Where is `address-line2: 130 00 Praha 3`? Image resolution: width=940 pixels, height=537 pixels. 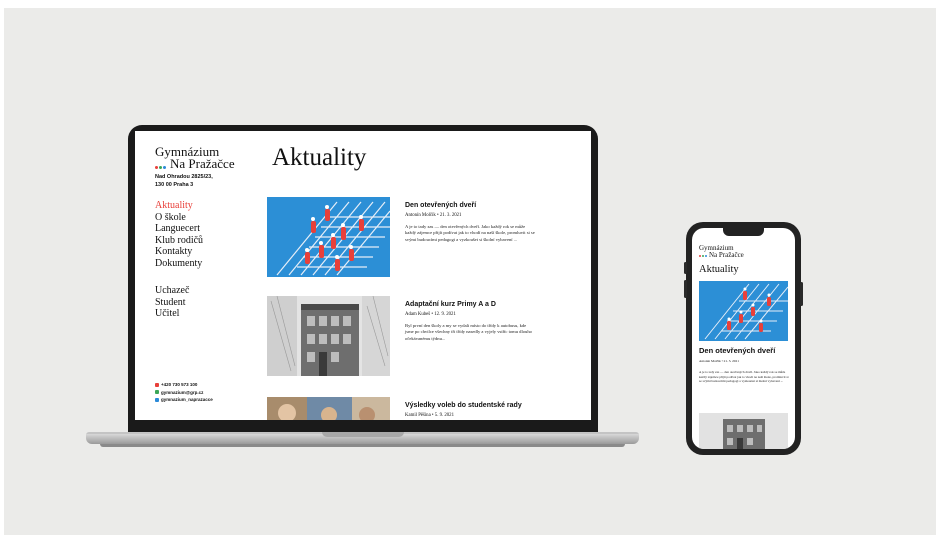
address-line2: 130 00 Praha 3 is located at coordinates (174, 185).